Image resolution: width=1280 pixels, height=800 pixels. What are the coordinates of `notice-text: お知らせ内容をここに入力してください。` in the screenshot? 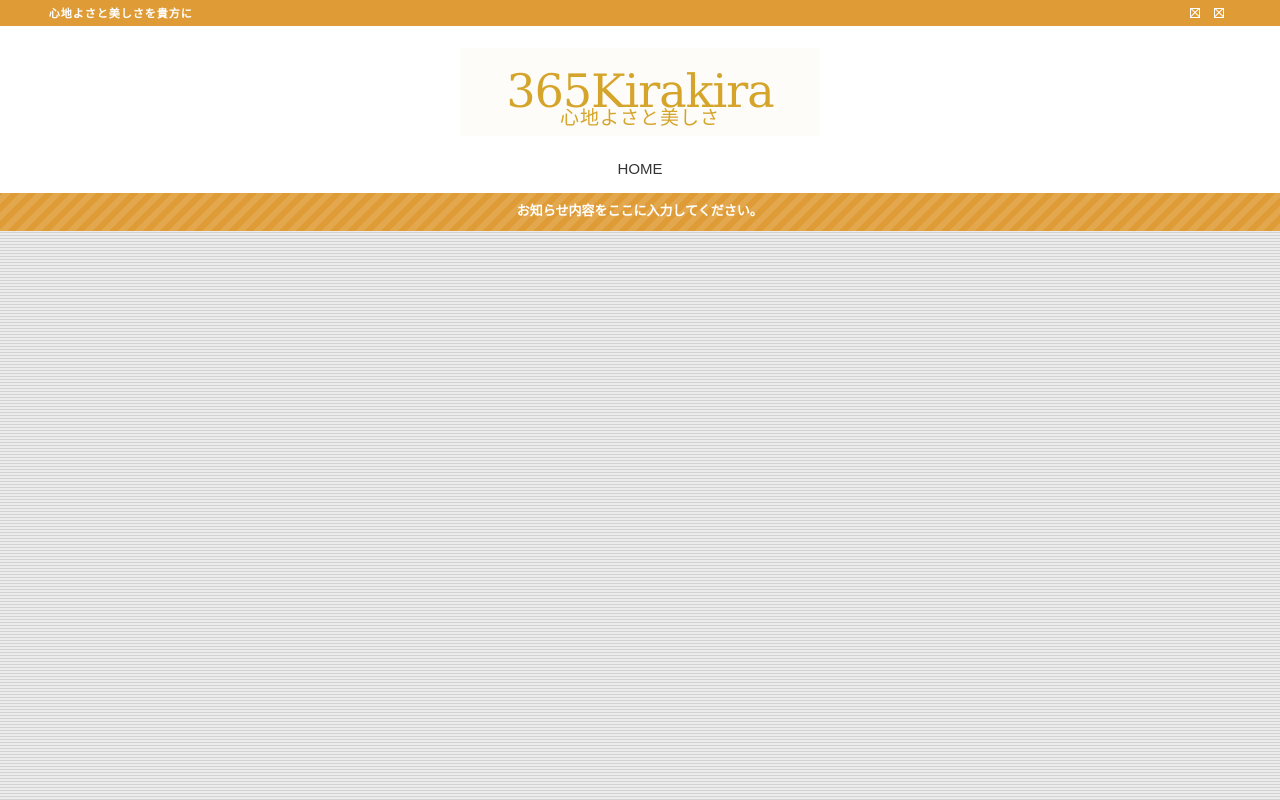 It's located at (640, 211).